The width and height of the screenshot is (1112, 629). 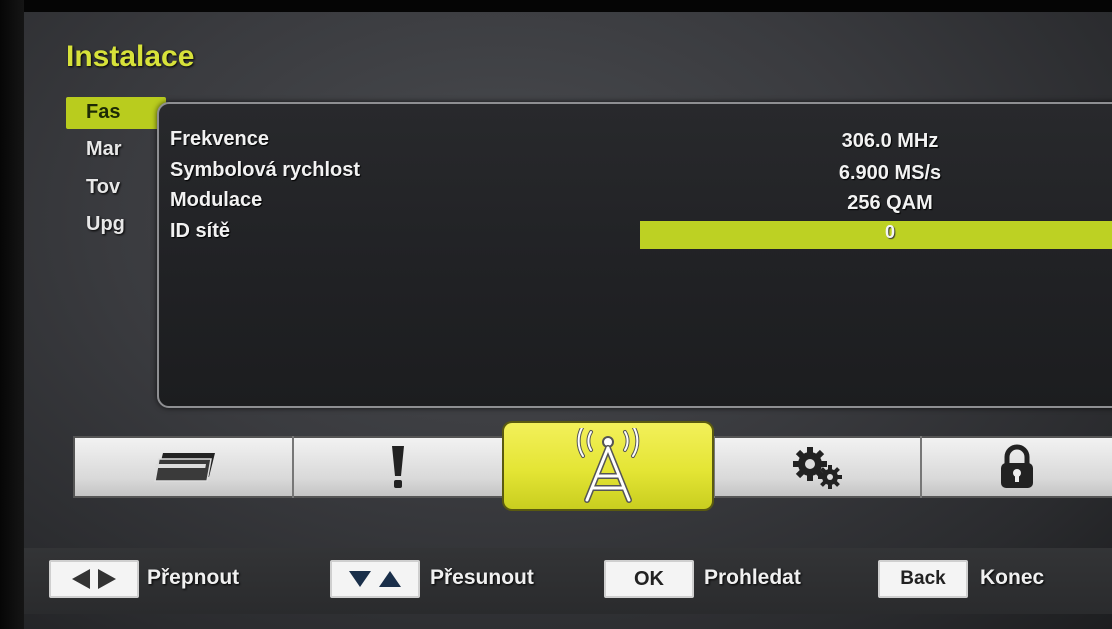 I want to click on bezel-left, so click(x=12, y=314).